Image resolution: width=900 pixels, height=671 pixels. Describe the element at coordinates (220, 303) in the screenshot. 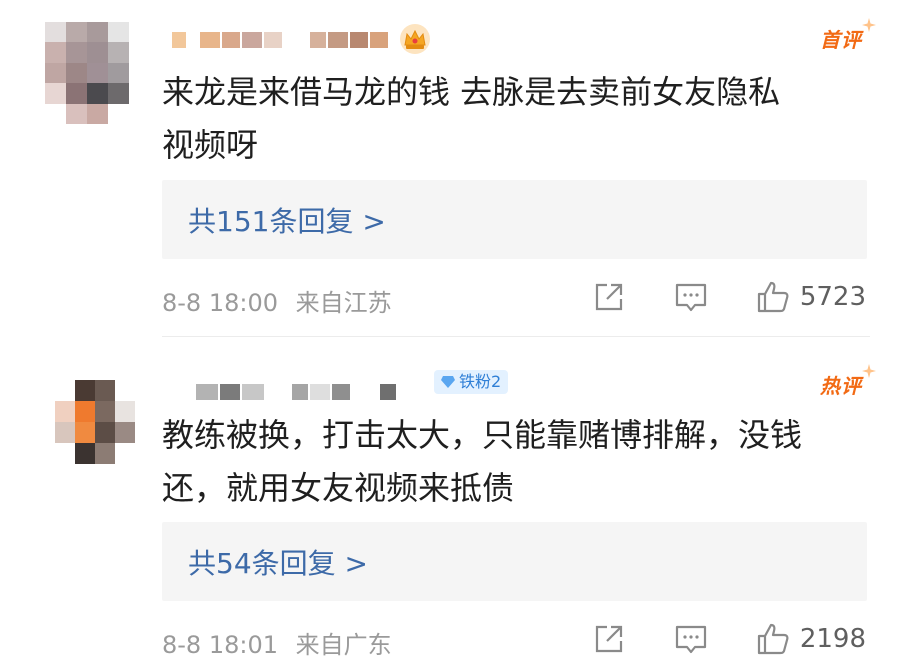

I see `comment-time: 8-8 18:00` at that location.